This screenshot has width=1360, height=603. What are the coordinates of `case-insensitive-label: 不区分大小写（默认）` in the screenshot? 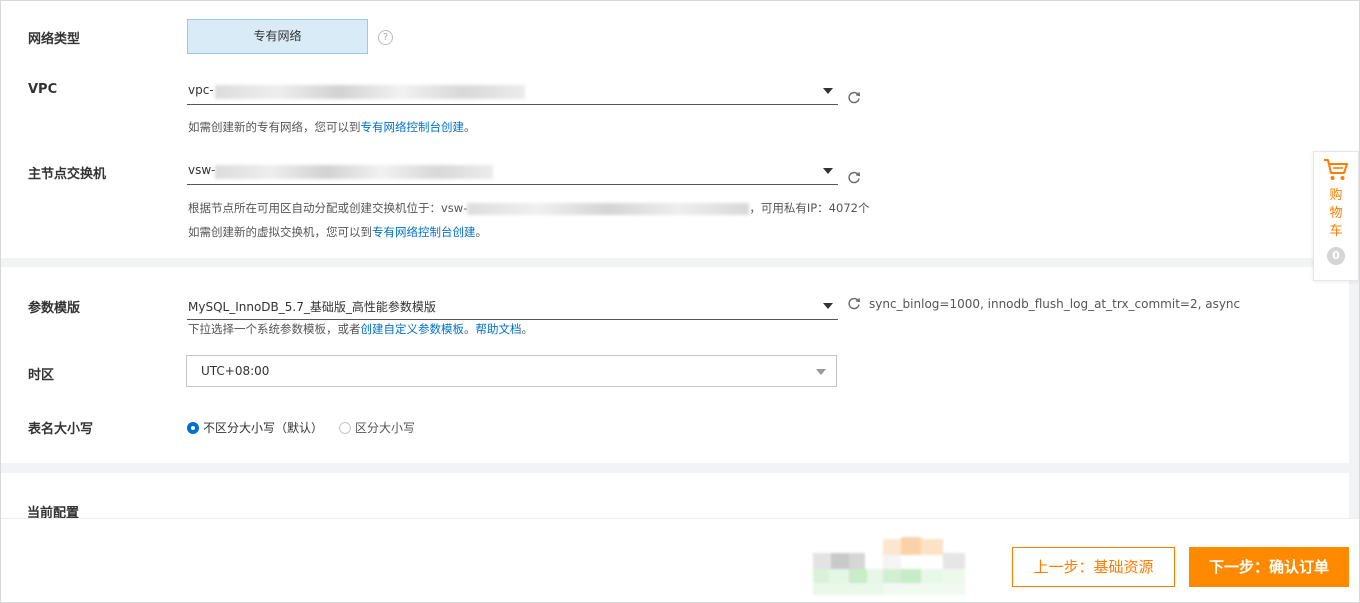 It's located at (263, 428).